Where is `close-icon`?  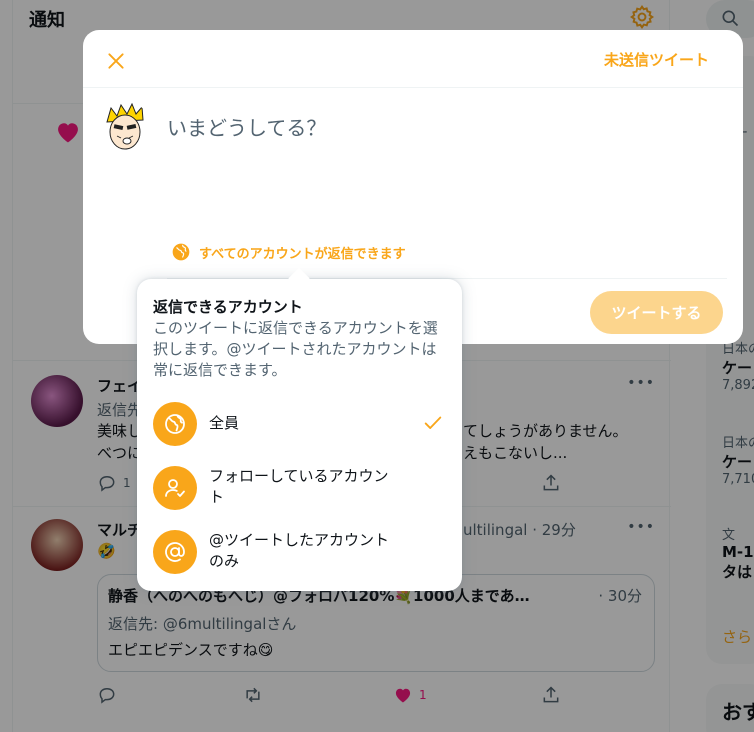 close-icon is located at coordinates (116, 61).